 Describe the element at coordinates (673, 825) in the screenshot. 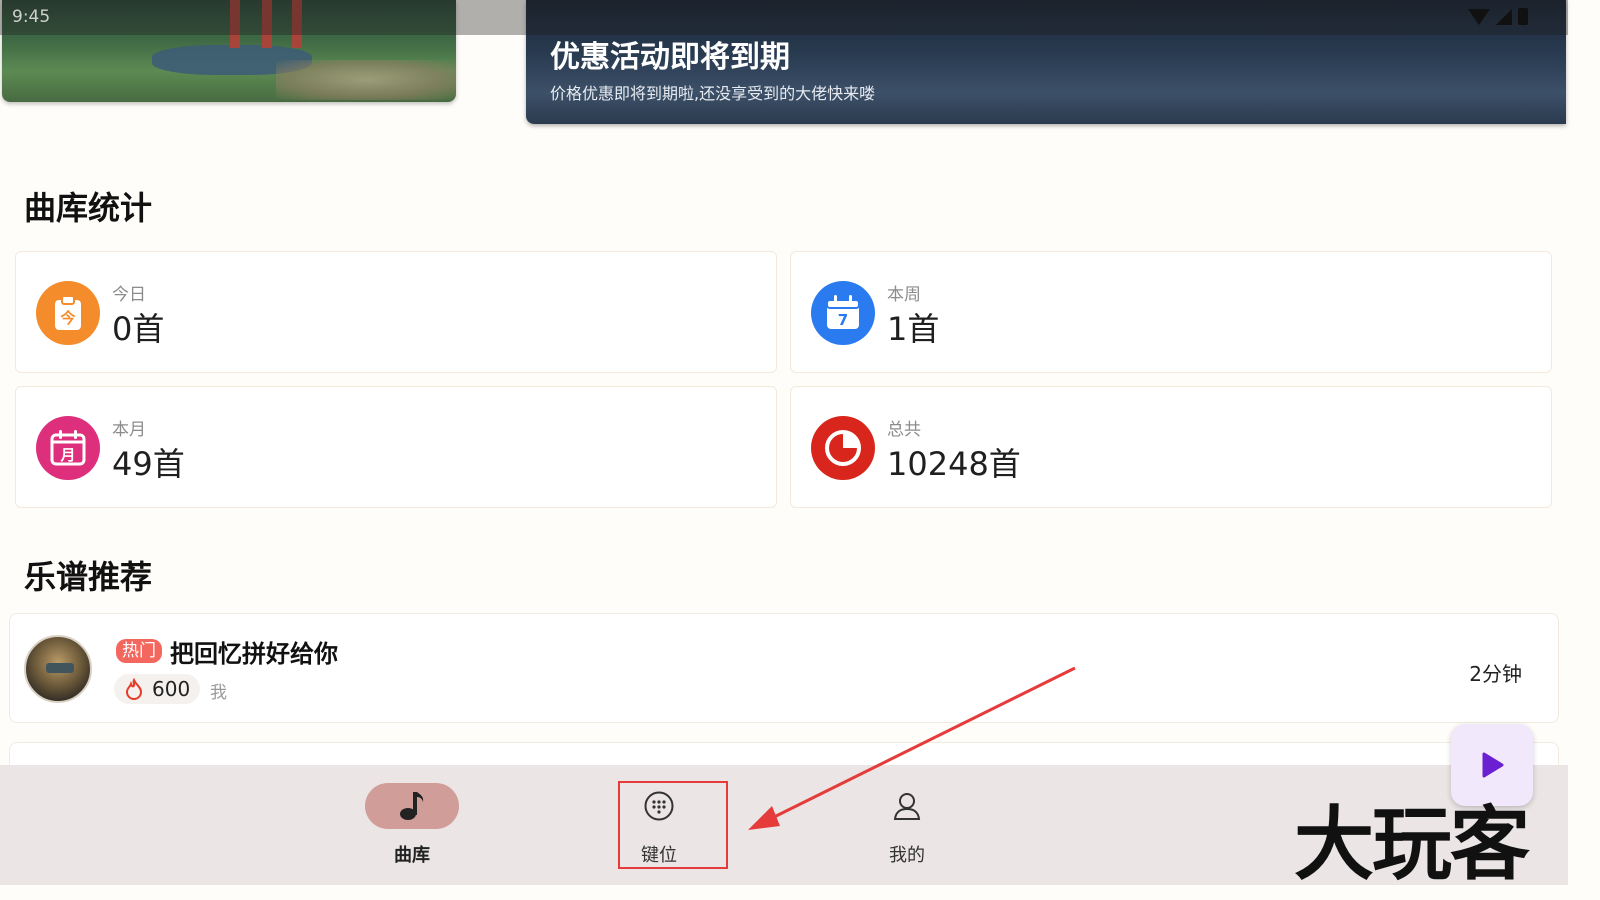

I see `annotation-highlight-box` at that location.